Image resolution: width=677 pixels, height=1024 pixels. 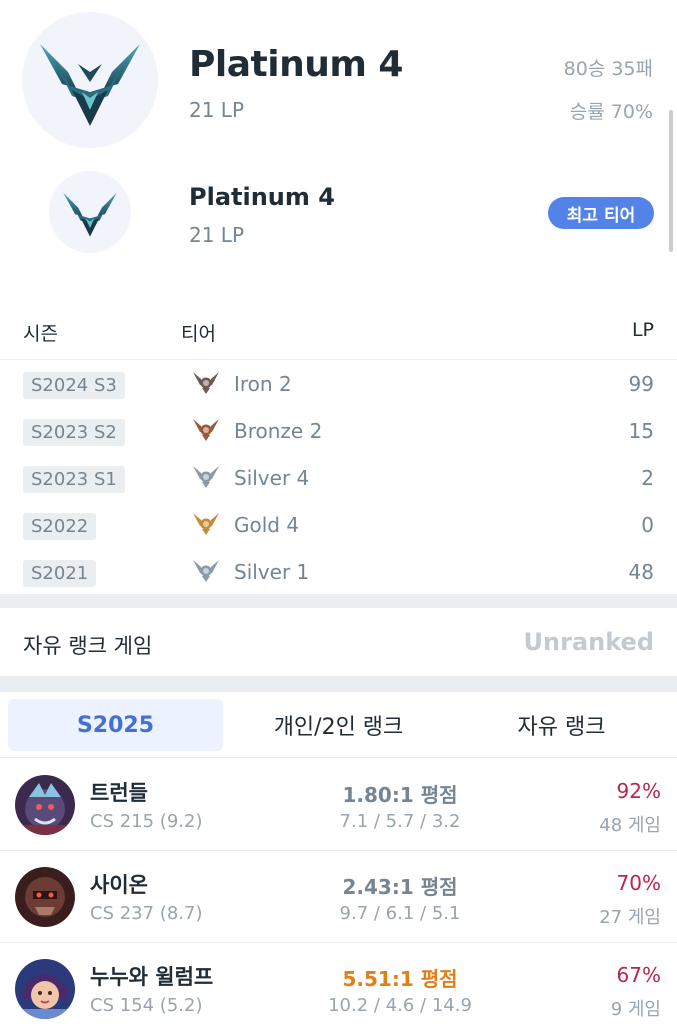 I want to click on kda-detail: 7.1 / 5.7 / 3.2, so click(x=400, y=821).